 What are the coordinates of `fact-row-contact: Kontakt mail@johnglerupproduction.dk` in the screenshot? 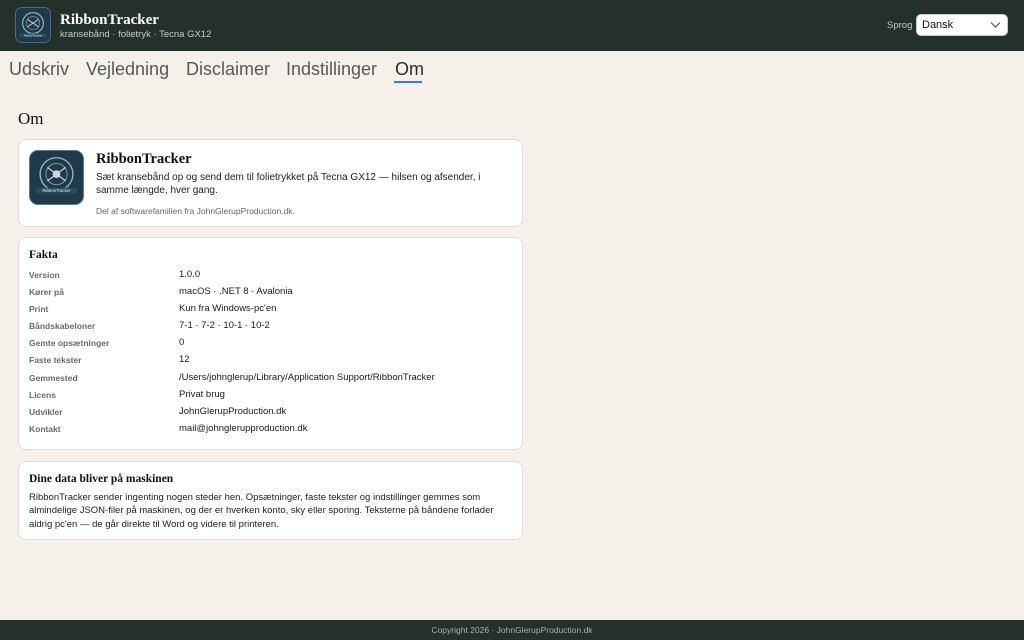 It's located at (269, 430).